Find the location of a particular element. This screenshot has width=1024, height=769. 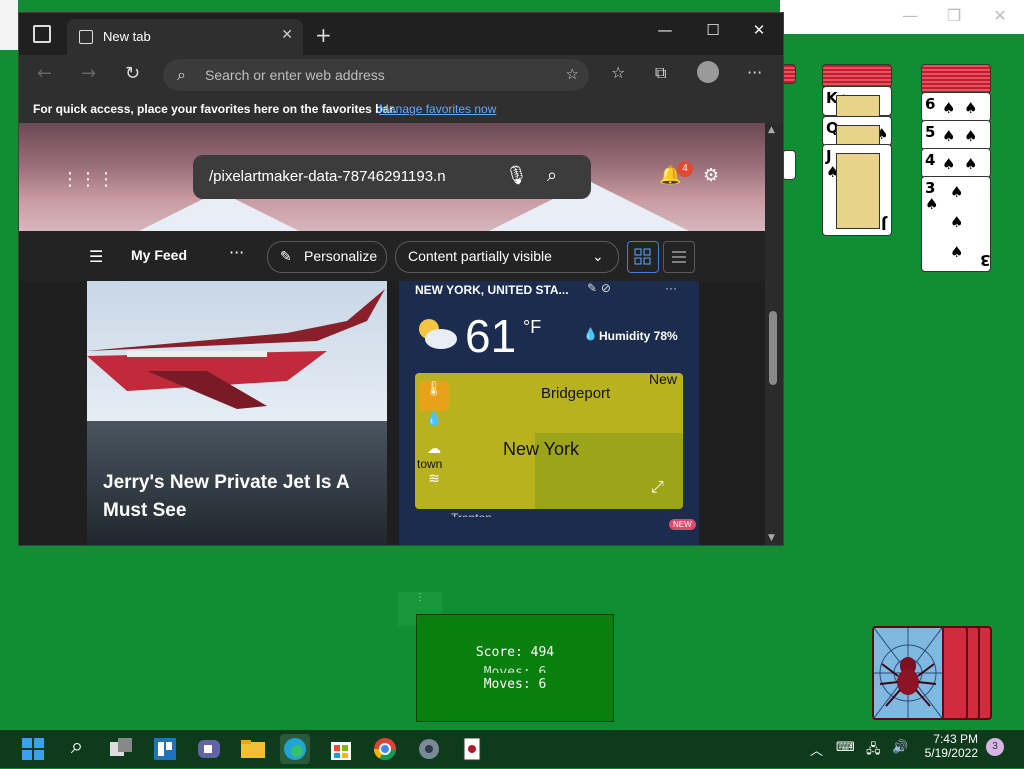

news-image is located at coordinates (237, 351).